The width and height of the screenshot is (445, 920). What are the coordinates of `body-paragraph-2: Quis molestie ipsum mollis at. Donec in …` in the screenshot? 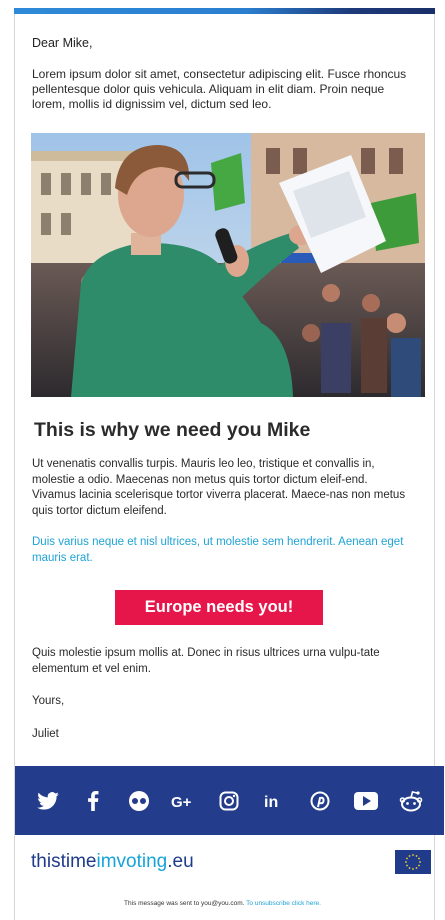 It's located at (206, 661).